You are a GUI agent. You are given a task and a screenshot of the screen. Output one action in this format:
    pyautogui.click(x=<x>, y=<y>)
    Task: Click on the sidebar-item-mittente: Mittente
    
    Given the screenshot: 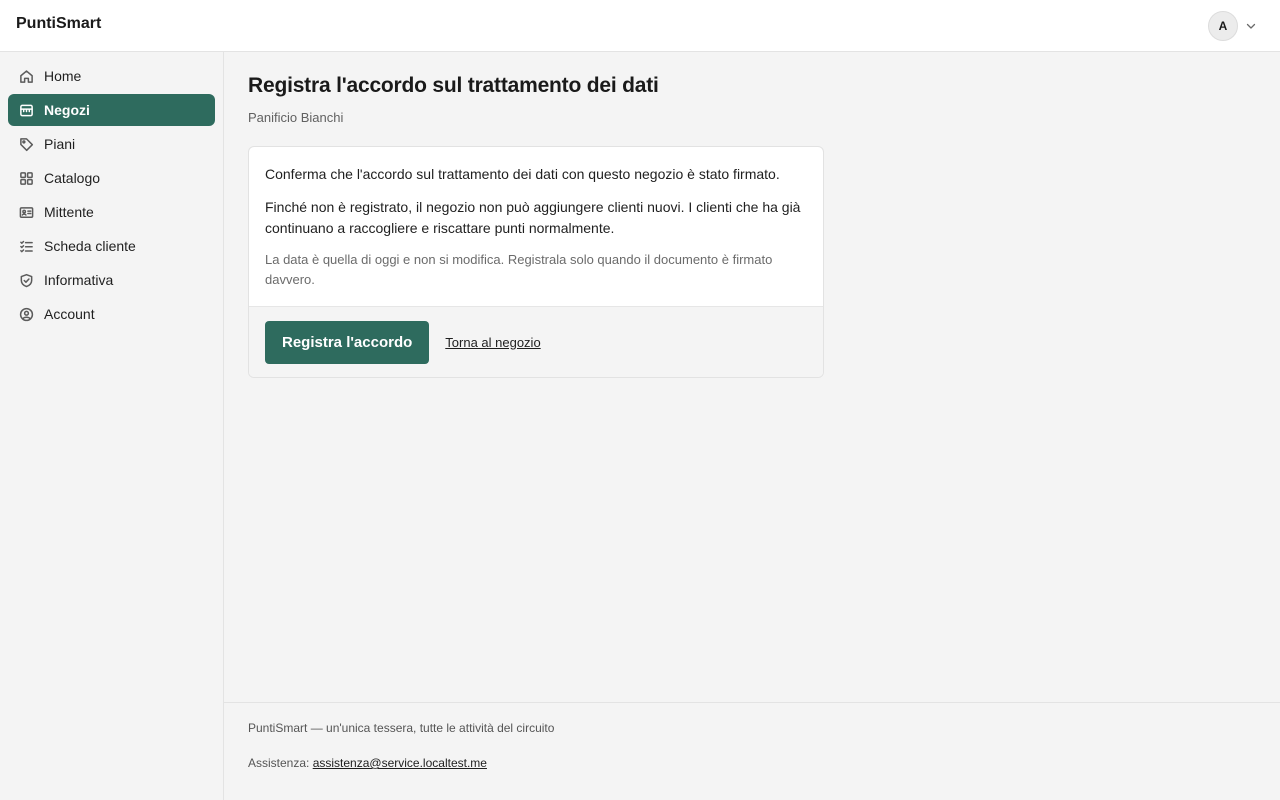 What is the action you would take?
    pyautogui.click(x=111, y=212)
    